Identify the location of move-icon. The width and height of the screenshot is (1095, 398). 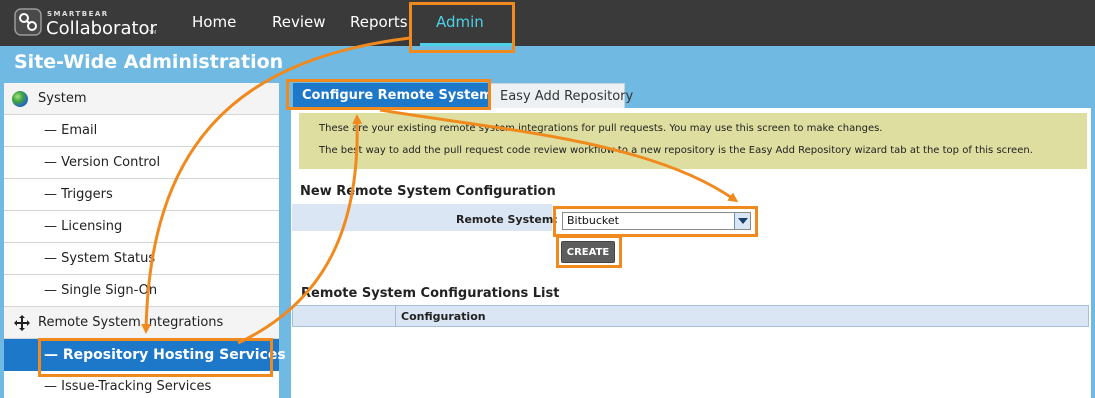
(22, 323).